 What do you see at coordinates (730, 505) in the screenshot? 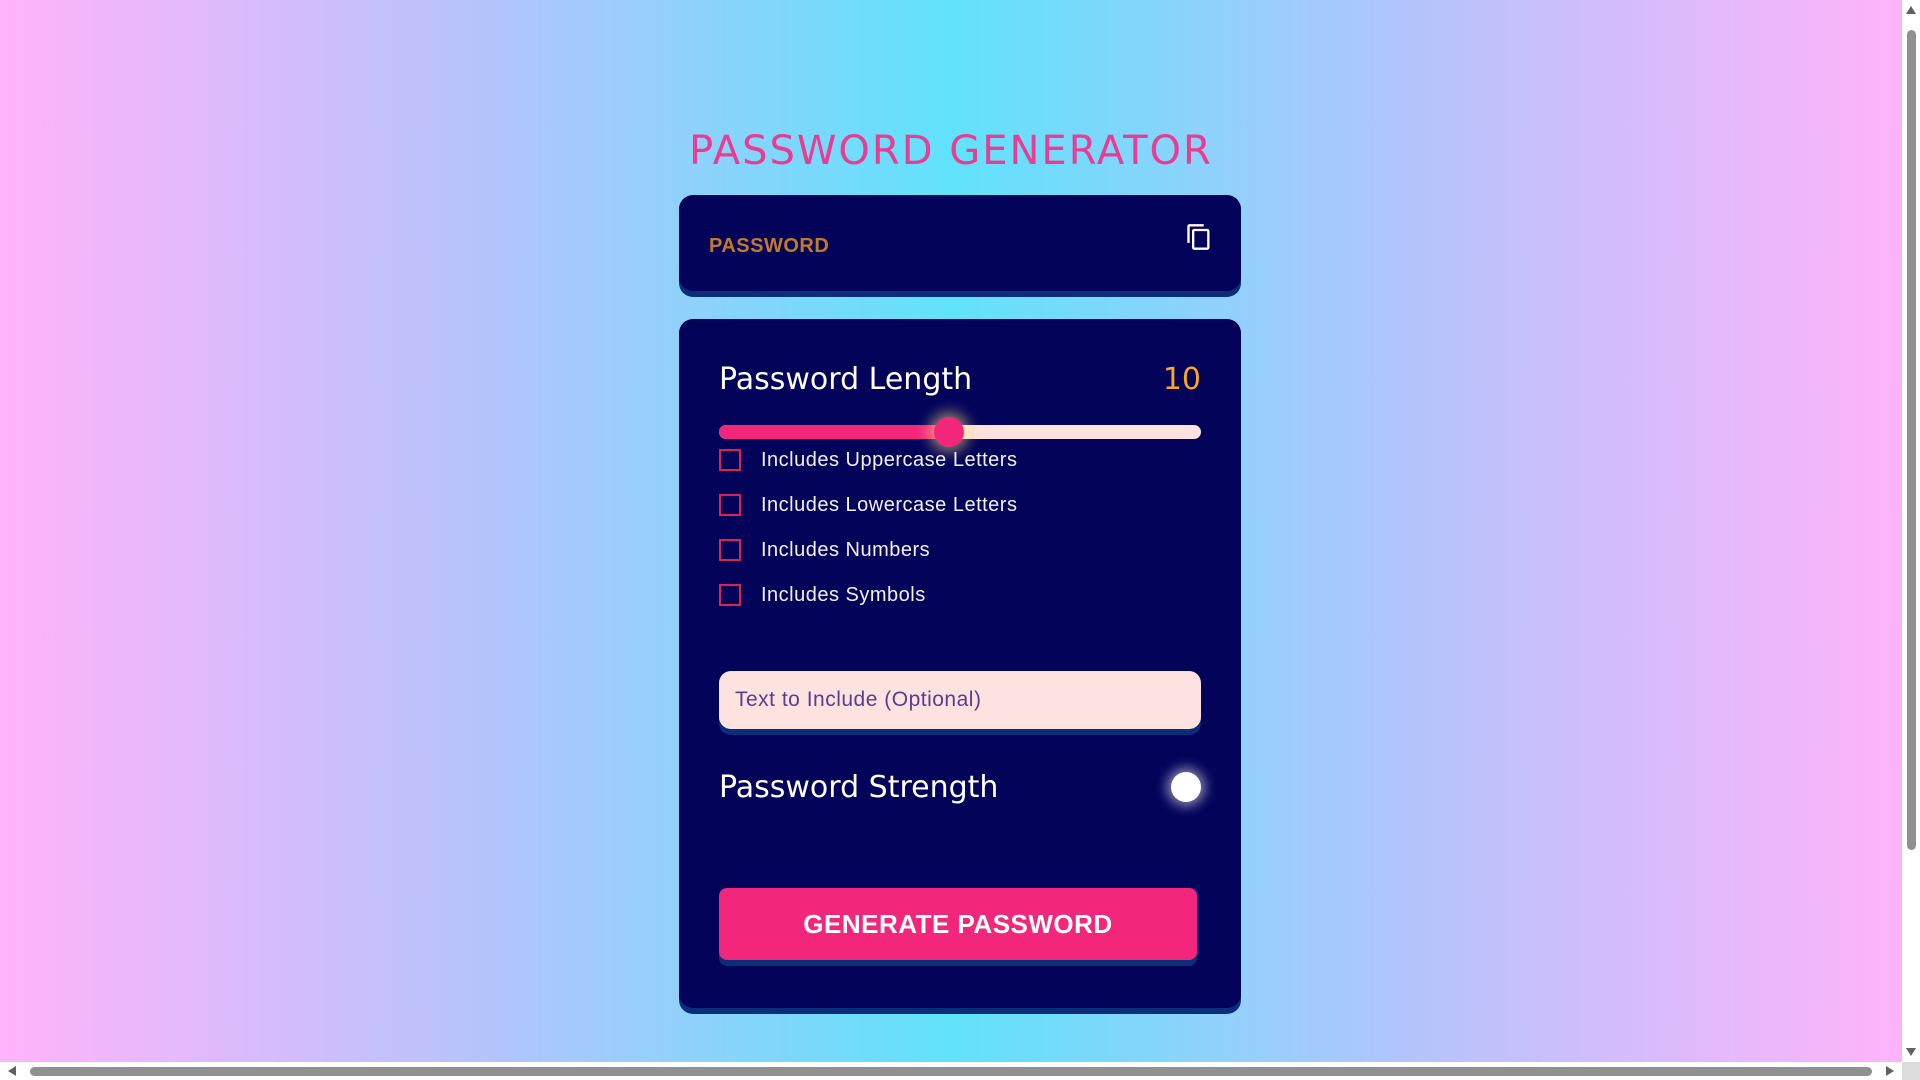
I see `lowercase-checkbox` at bounding box center [730, 505].